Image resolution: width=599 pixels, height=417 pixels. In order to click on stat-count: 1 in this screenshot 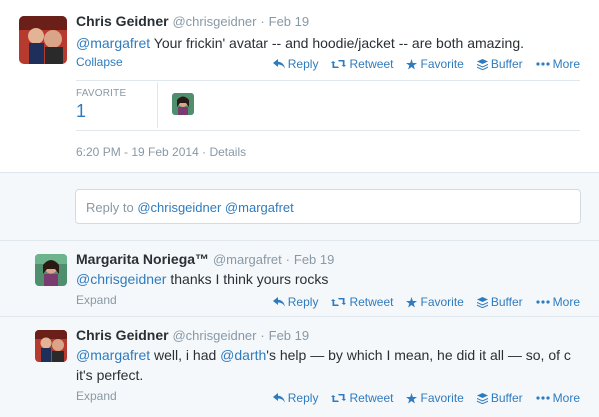, I will do `click(81, 111)`.